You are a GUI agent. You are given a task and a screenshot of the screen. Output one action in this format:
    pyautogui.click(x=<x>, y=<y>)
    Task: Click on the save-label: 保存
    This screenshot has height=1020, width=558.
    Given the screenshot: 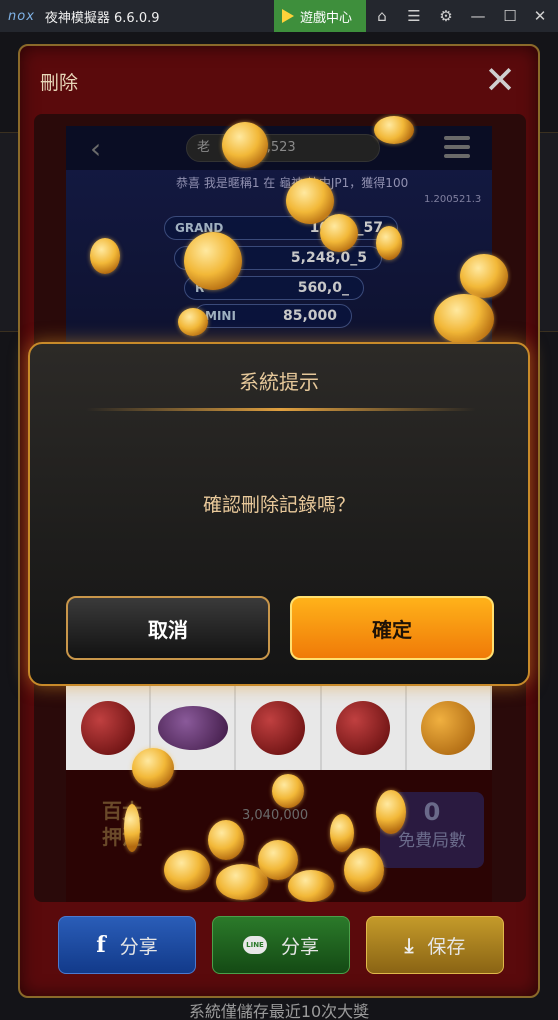 What is the action you would take?
    pyautogui.click(x=446, y=946)
    